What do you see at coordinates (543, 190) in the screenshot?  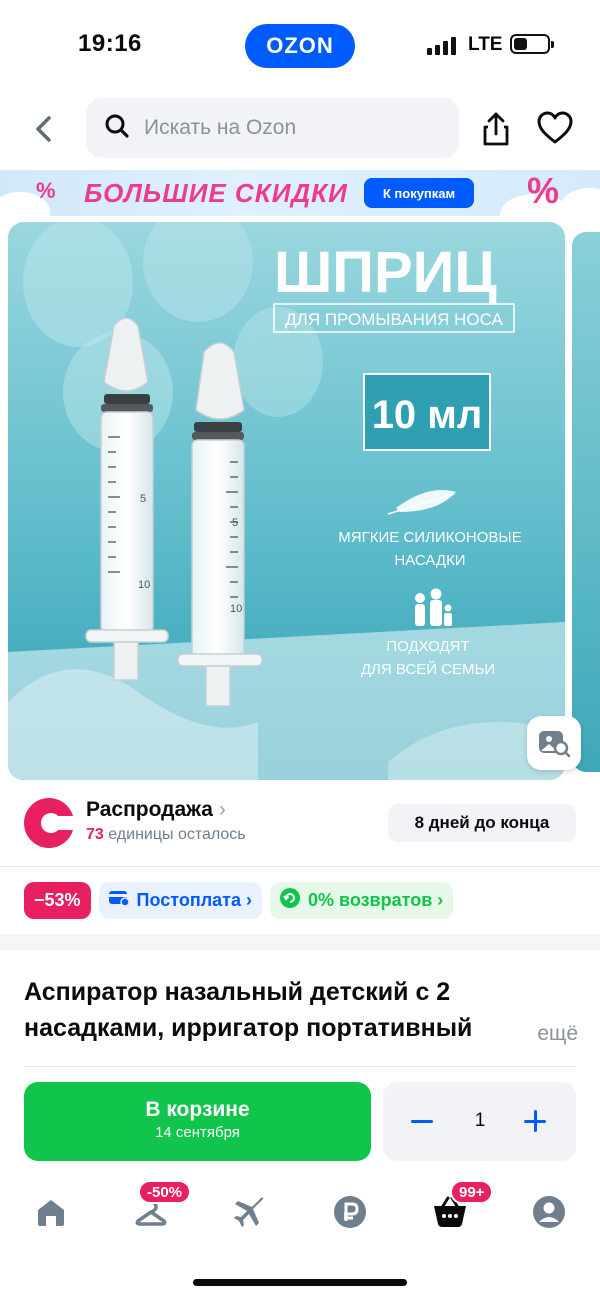 I see `banner-percent-right: %` at bounding box center [543, 190].